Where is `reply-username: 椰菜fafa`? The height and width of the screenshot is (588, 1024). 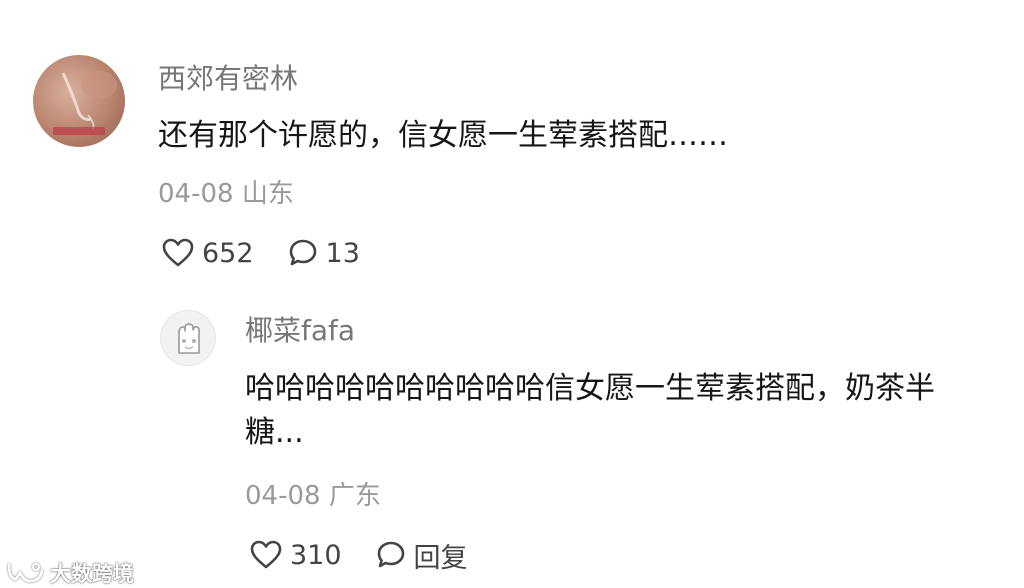 reply-username: 椰菜fafa is located at coordinates (300, 331).